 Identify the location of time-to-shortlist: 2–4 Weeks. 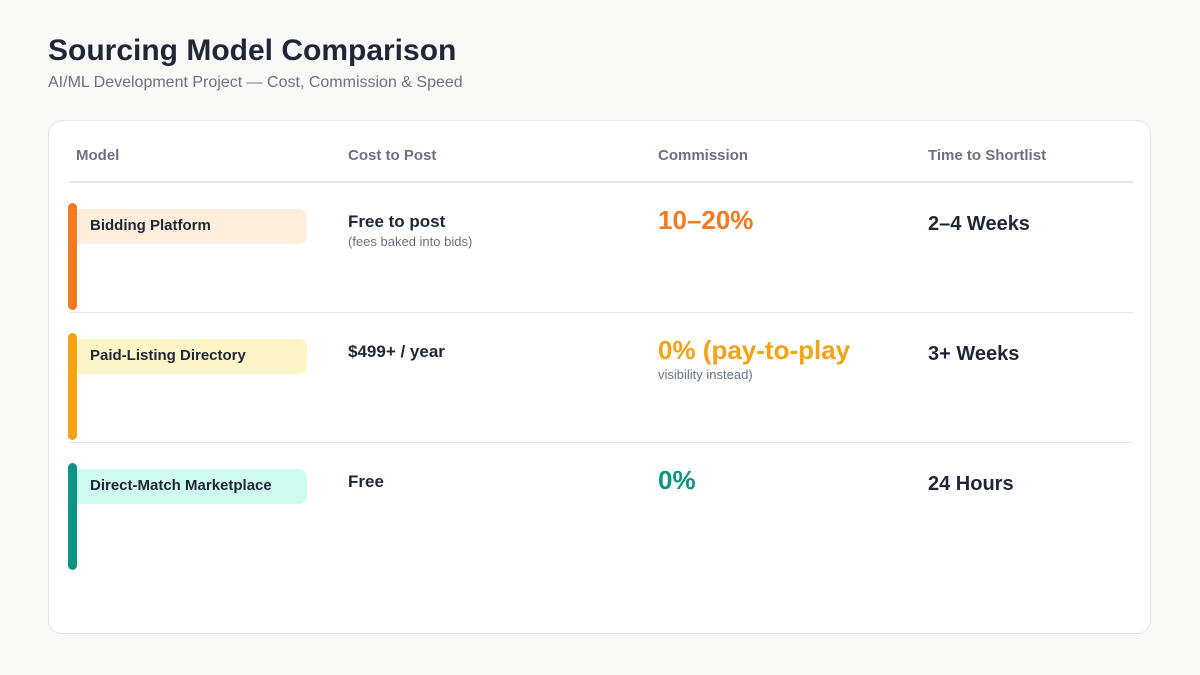
(979, 224).